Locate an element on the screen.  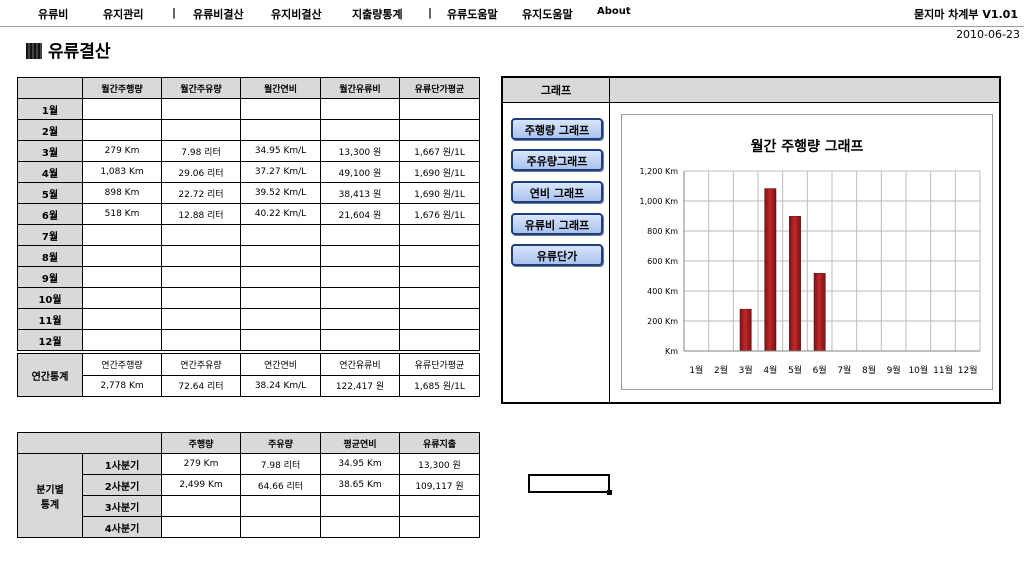
selected-cell is located at coordinates (570, 484).